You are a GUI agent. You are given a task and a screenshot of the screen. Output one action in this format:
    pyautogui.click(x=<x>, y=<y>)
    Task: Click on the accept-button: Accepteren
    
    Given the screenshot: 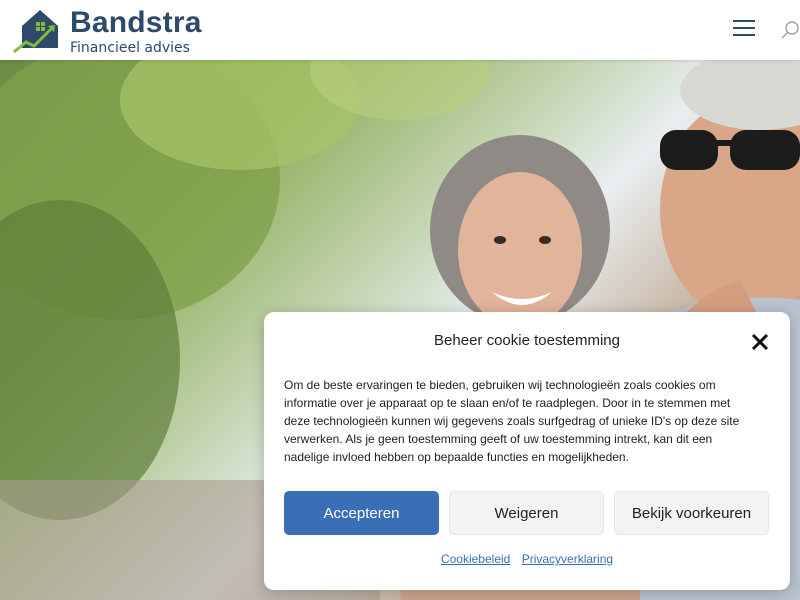 What is the action you would take?
    pyautogui.click(x=361, y=513)
    